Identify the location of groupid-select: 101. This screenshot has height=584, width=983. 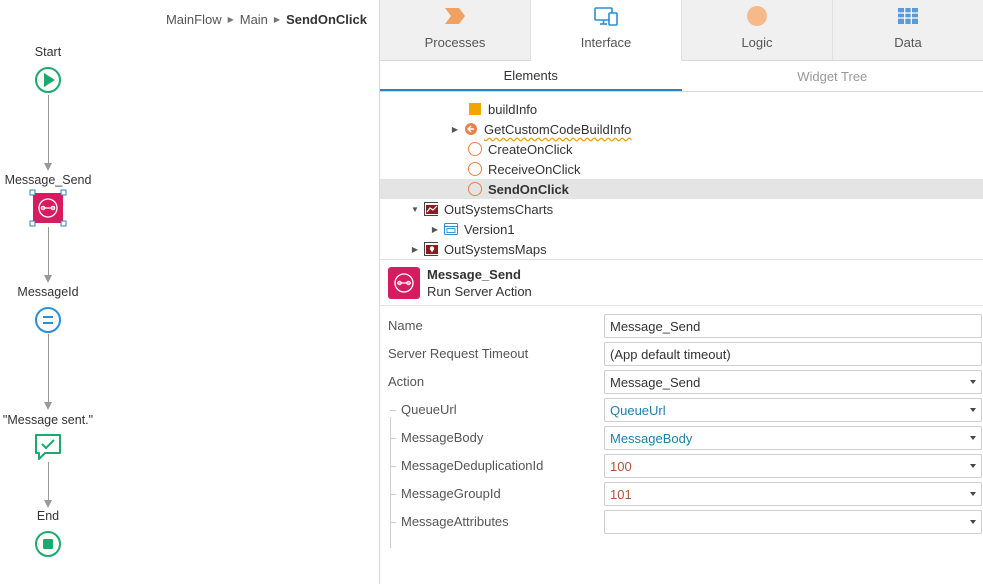
(793, 494).